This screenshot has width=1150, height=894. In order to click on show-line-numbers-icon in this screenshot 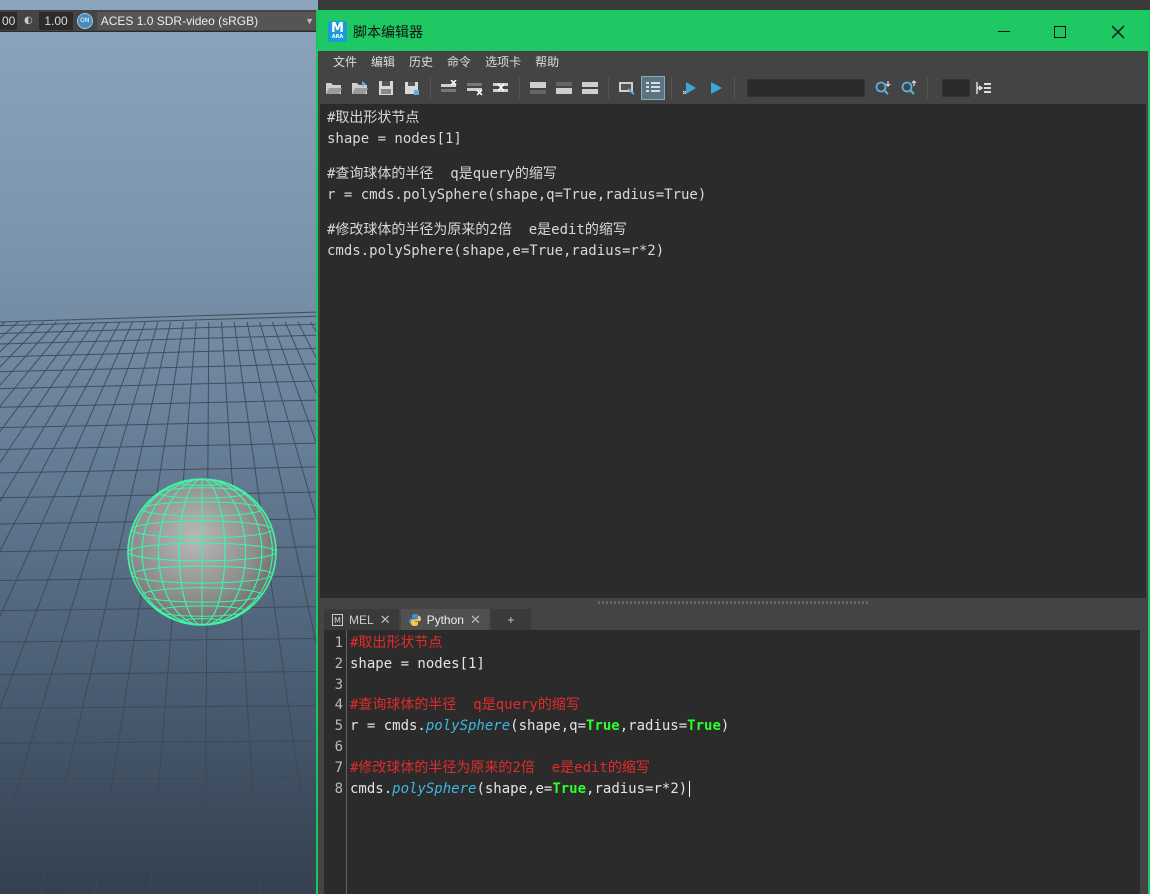, I will do `click(653, 88)`.